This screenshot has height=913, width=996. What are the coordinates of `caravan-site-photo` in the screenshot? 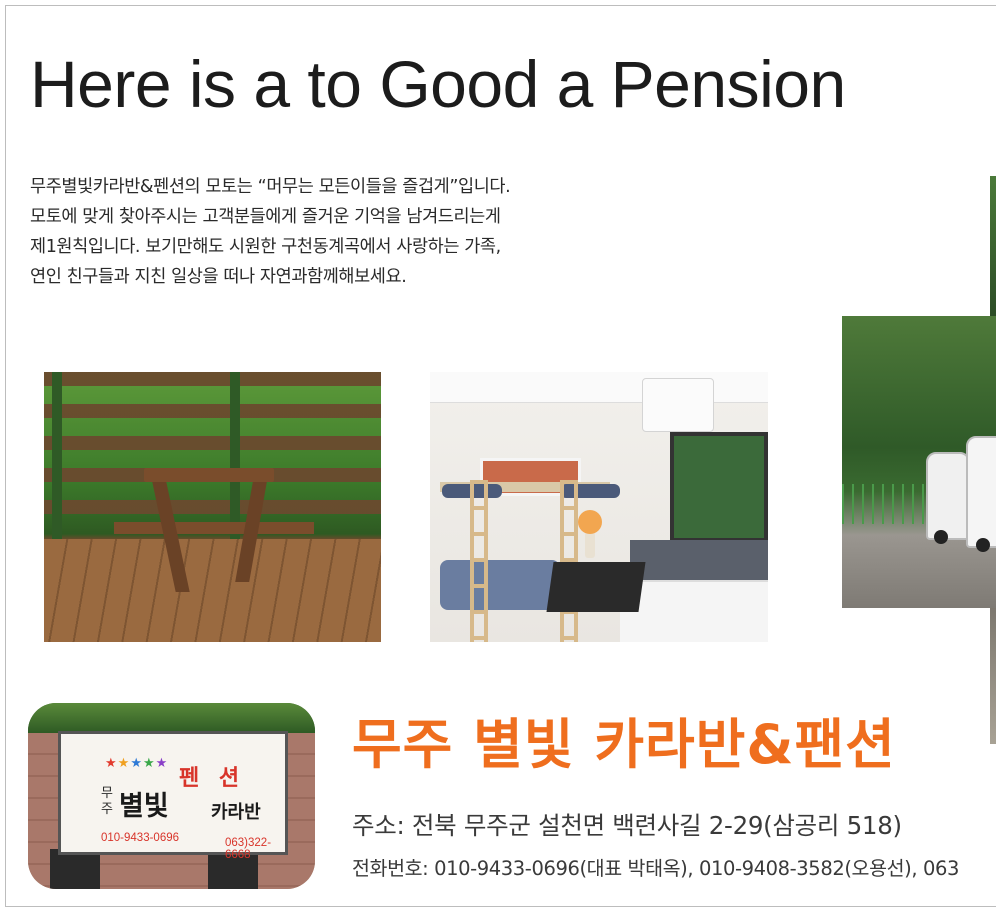 It's located at (919, 462).